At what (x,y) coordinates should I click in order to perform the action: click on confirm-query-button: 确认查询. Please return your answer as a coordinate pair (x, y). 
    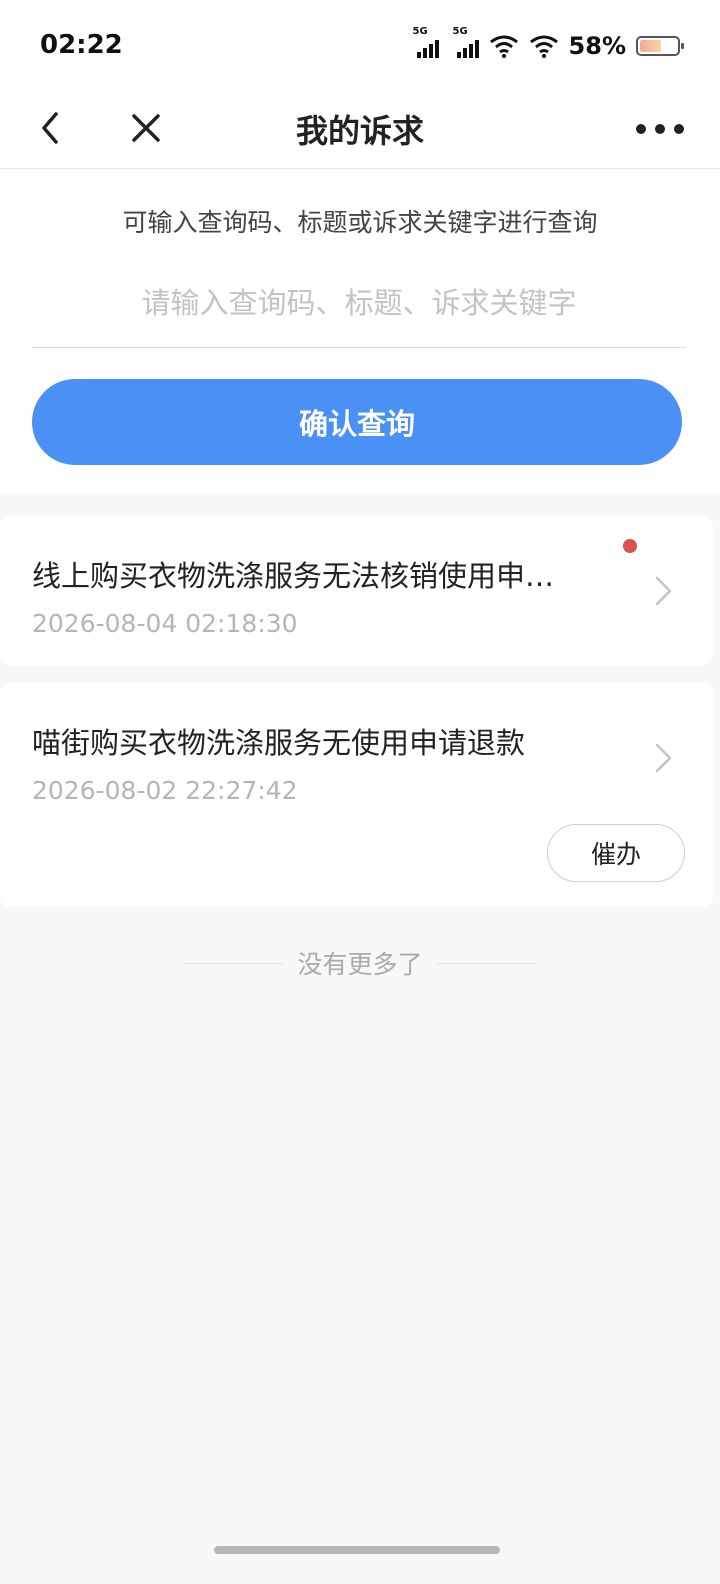
    Looking at the image, I should click on (357, 422).